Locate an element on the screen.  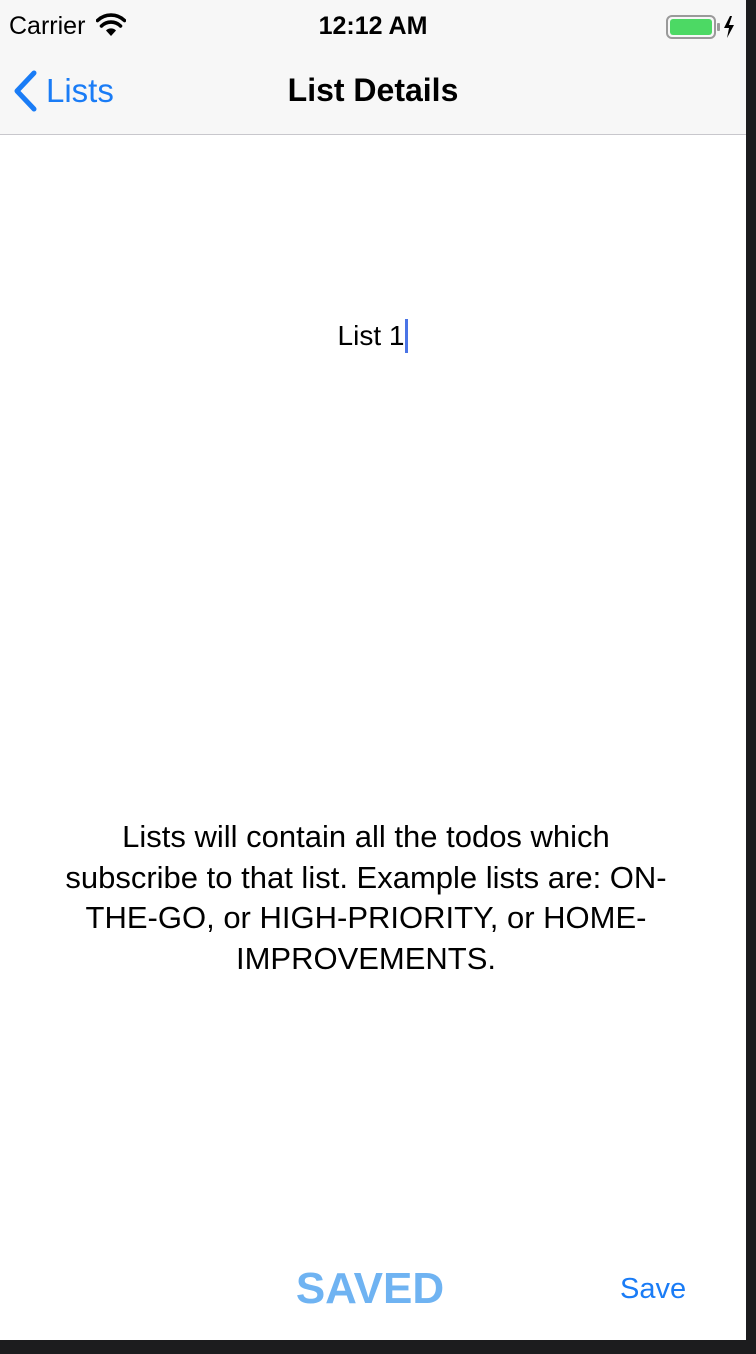
list-name-field: List 1 is located at coordinates (373, 336).